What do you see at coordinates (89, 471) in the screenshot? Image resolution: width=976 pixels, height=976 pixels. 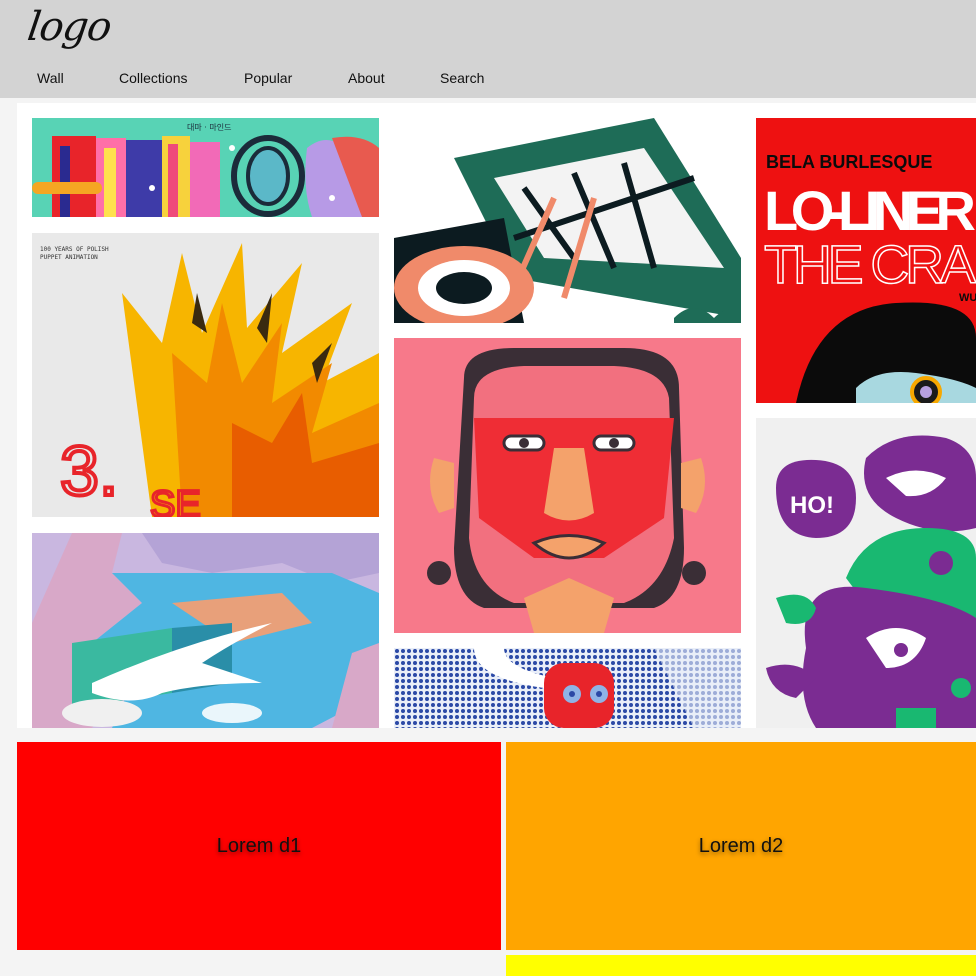 I see `puppet-number: 3.` at bounding box center [89, 471].